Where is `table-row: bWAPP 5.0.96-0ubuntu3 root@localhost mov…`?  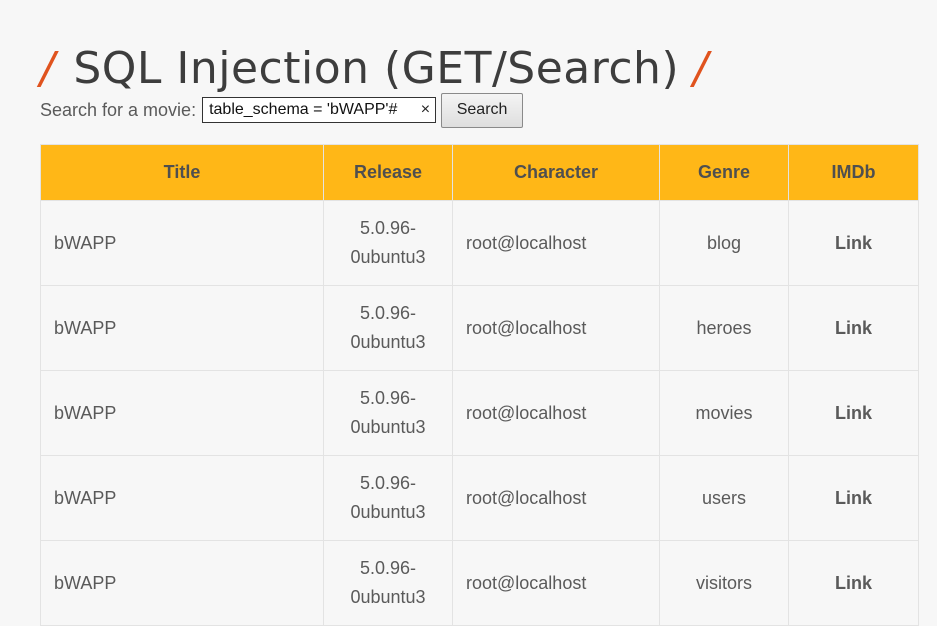 table-row: bWAPP 5.0.96-0ubuntu3 root@localhost mov… is located at coordinates (479, 413).